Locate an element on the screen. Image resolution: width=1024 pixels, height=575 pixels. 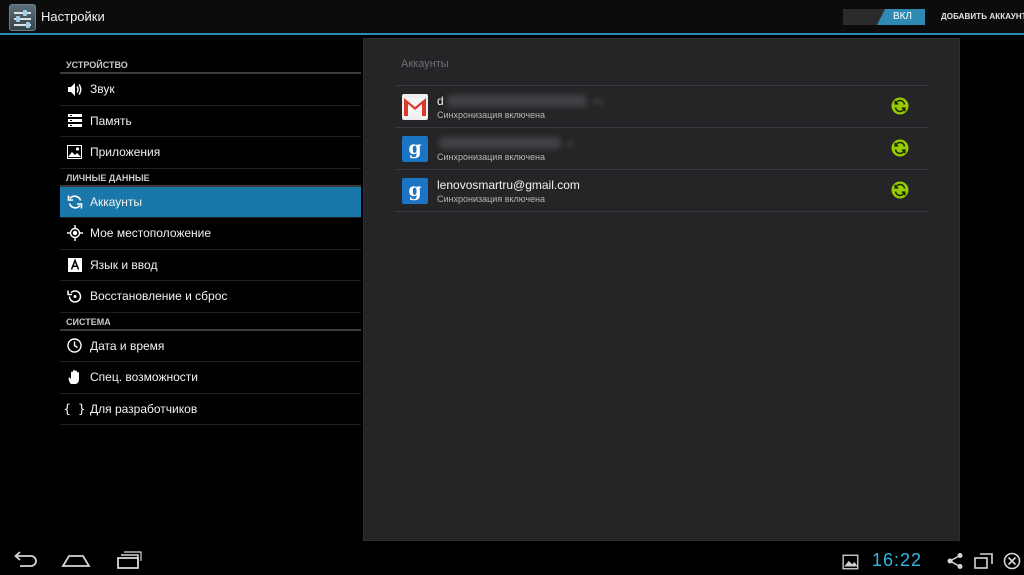
nav-item-accounts: Аккаунты is located at coordinates (210, 202).